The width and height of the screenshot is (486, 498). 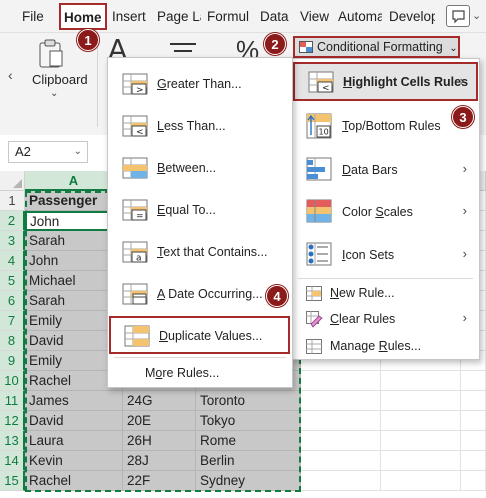 I want to click on tab-insert: Insert, so click(x=129, y=16).